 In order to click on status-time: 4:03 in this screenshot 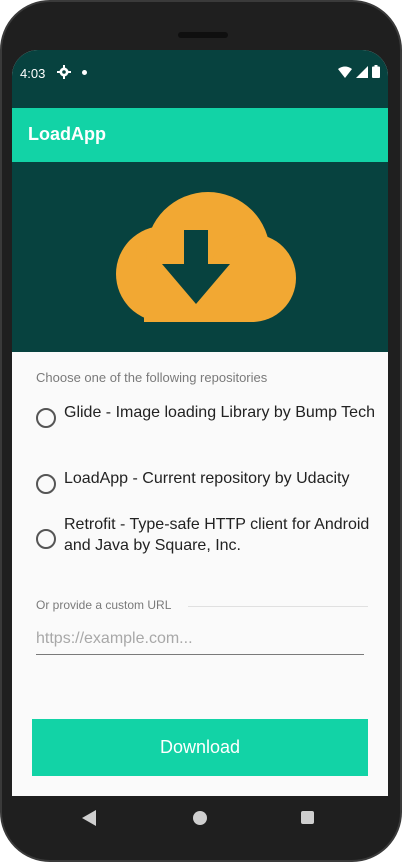, I will do `click(33, 73)`.